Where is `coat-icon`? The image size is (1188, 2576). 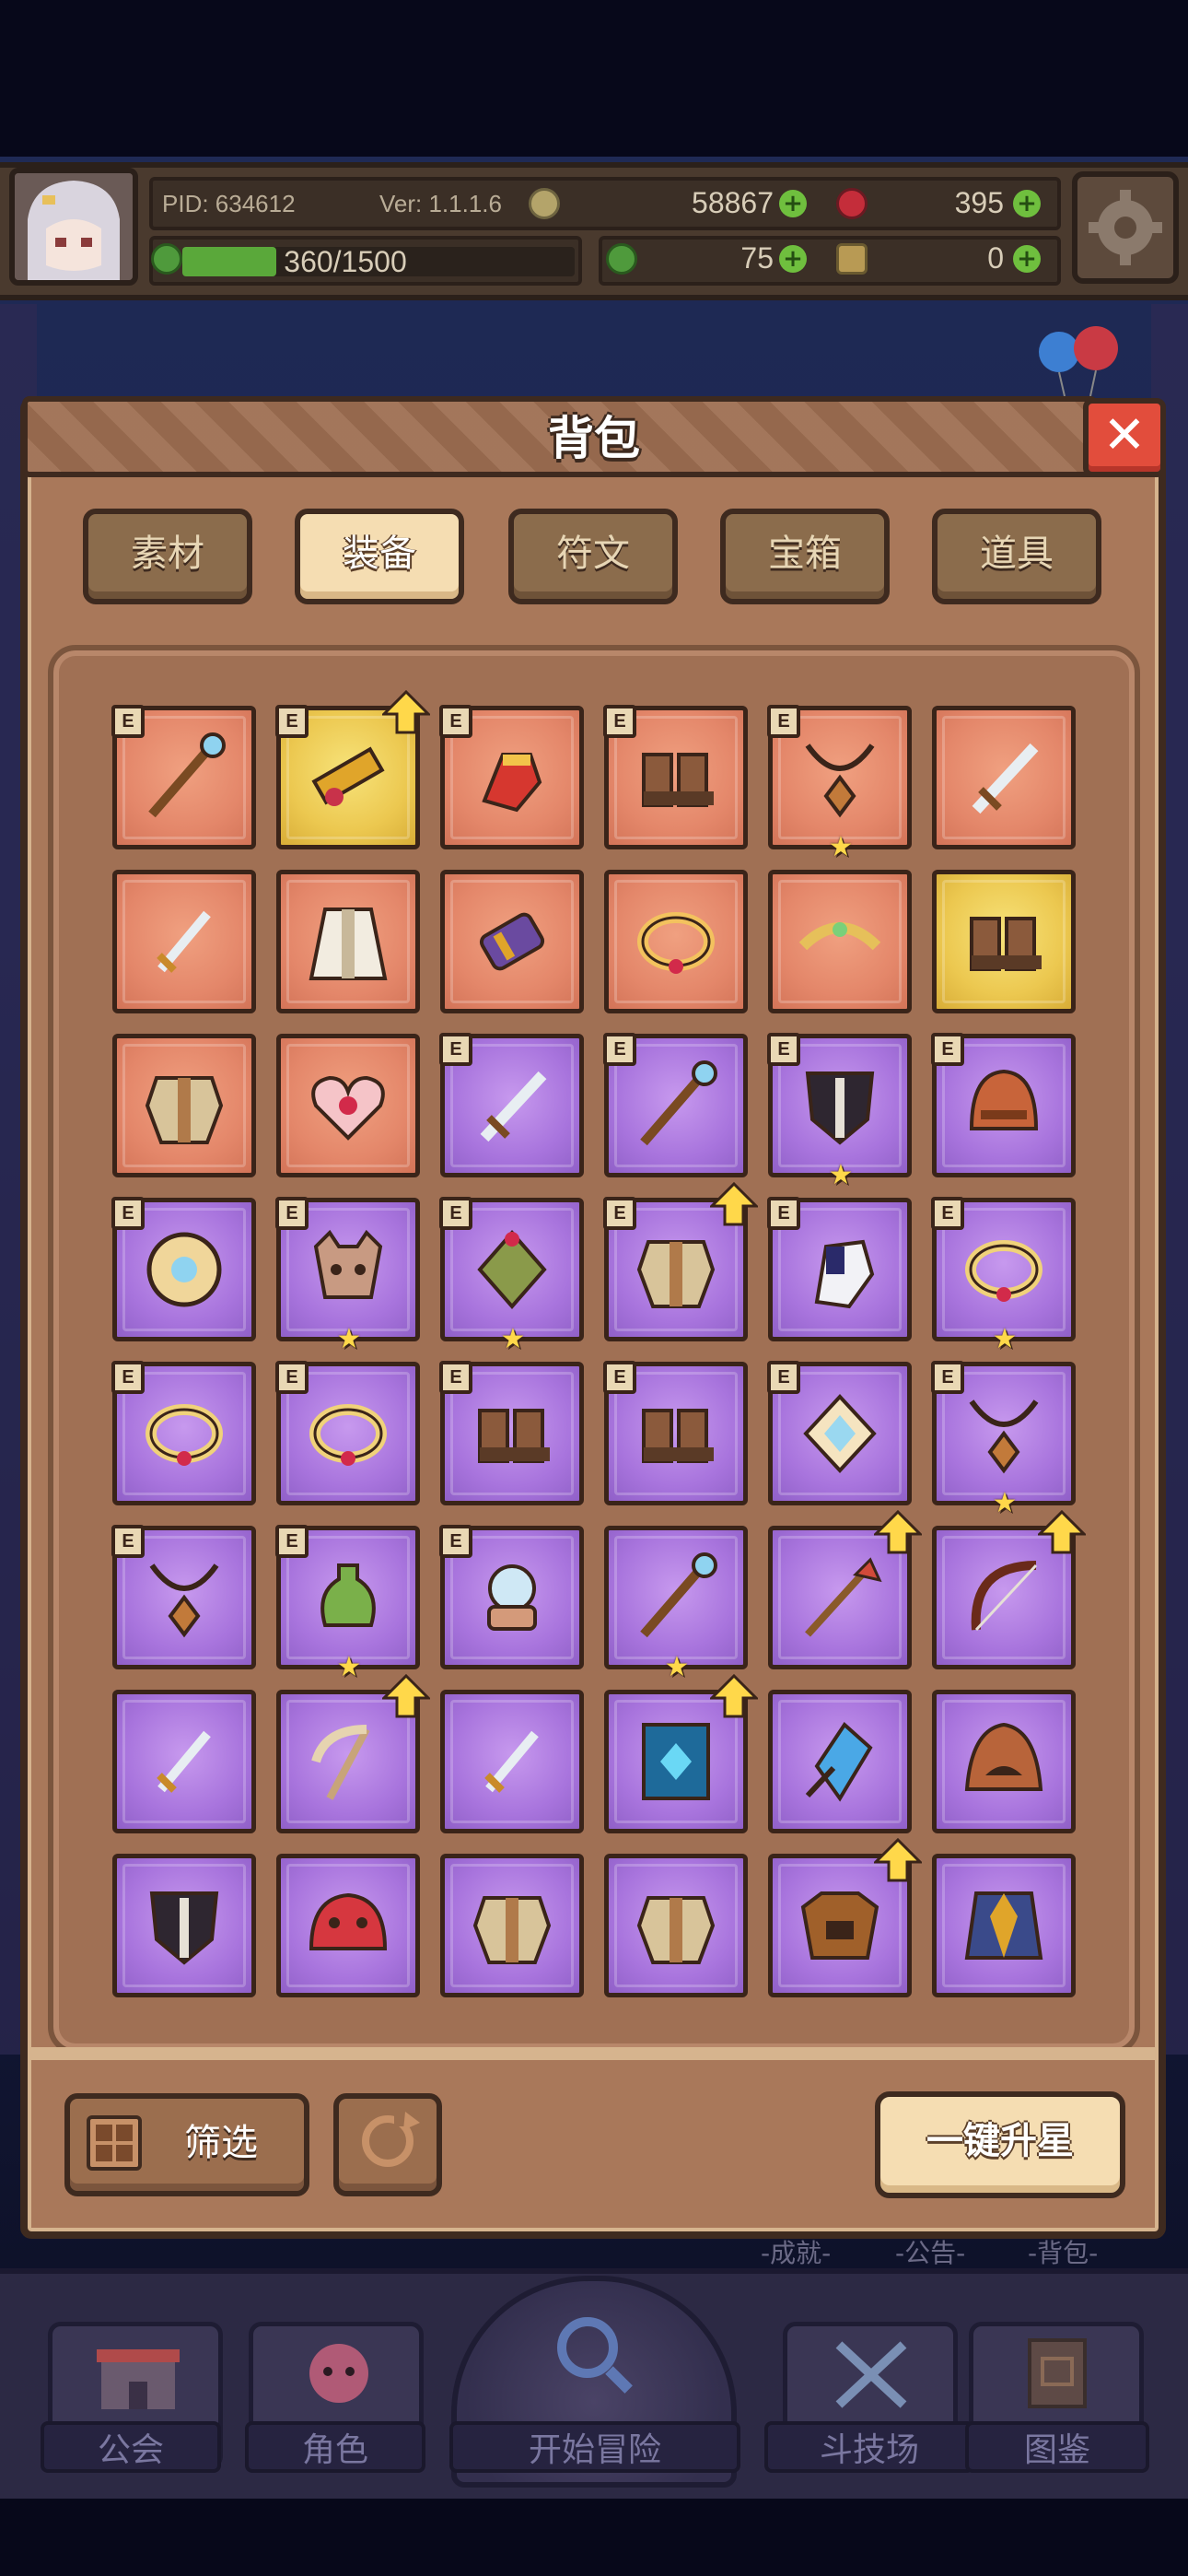 coat-icon is located at coordinates (1004, 1926).